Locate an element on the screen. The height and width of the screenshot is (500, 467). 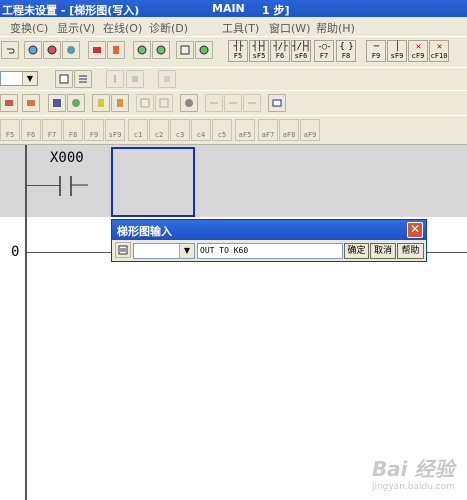
fkey-f6: ┤/├ F6 is located at coordinates (280, 51).